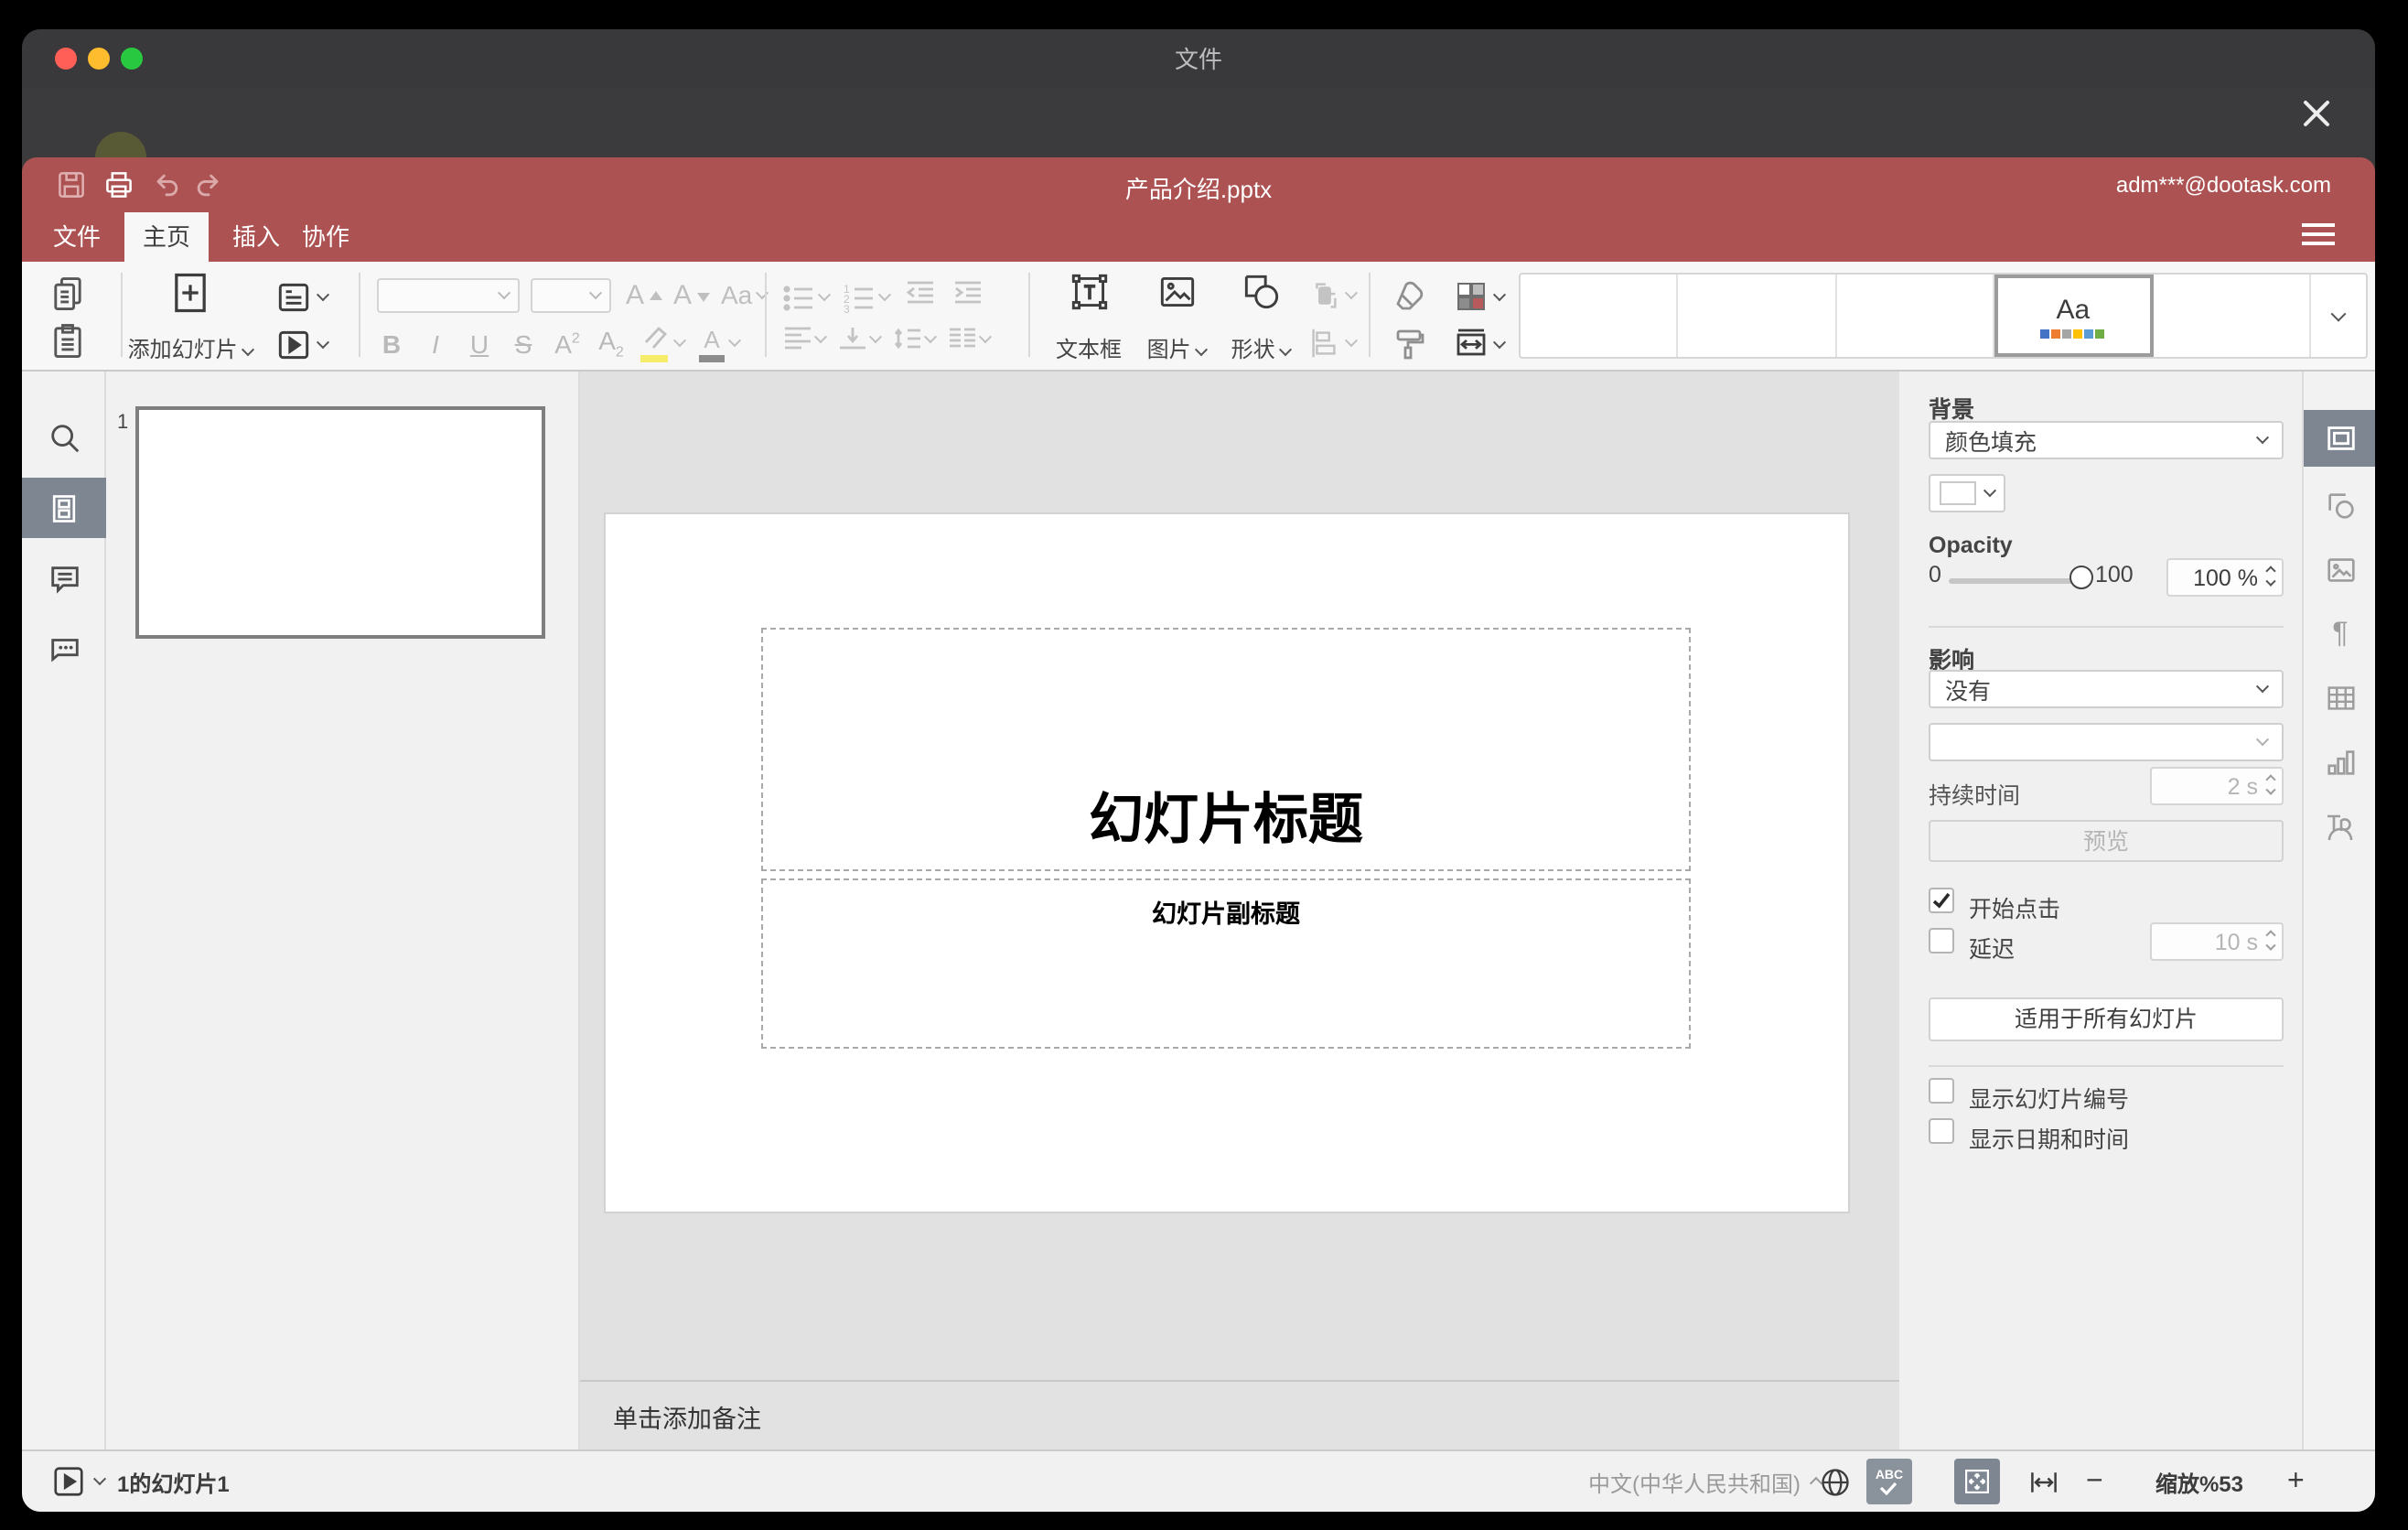  I want to click on start-slideshow-status-button, so click(79, 1481).